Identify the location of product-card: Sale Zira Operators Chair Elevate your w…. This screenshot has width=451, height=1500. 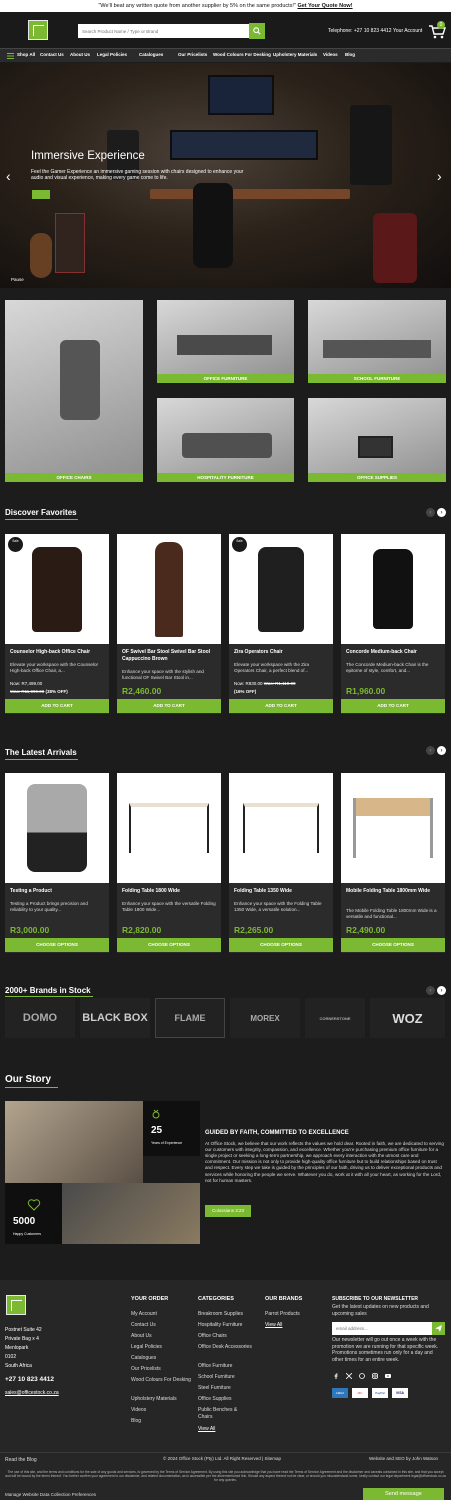
(281, 624).